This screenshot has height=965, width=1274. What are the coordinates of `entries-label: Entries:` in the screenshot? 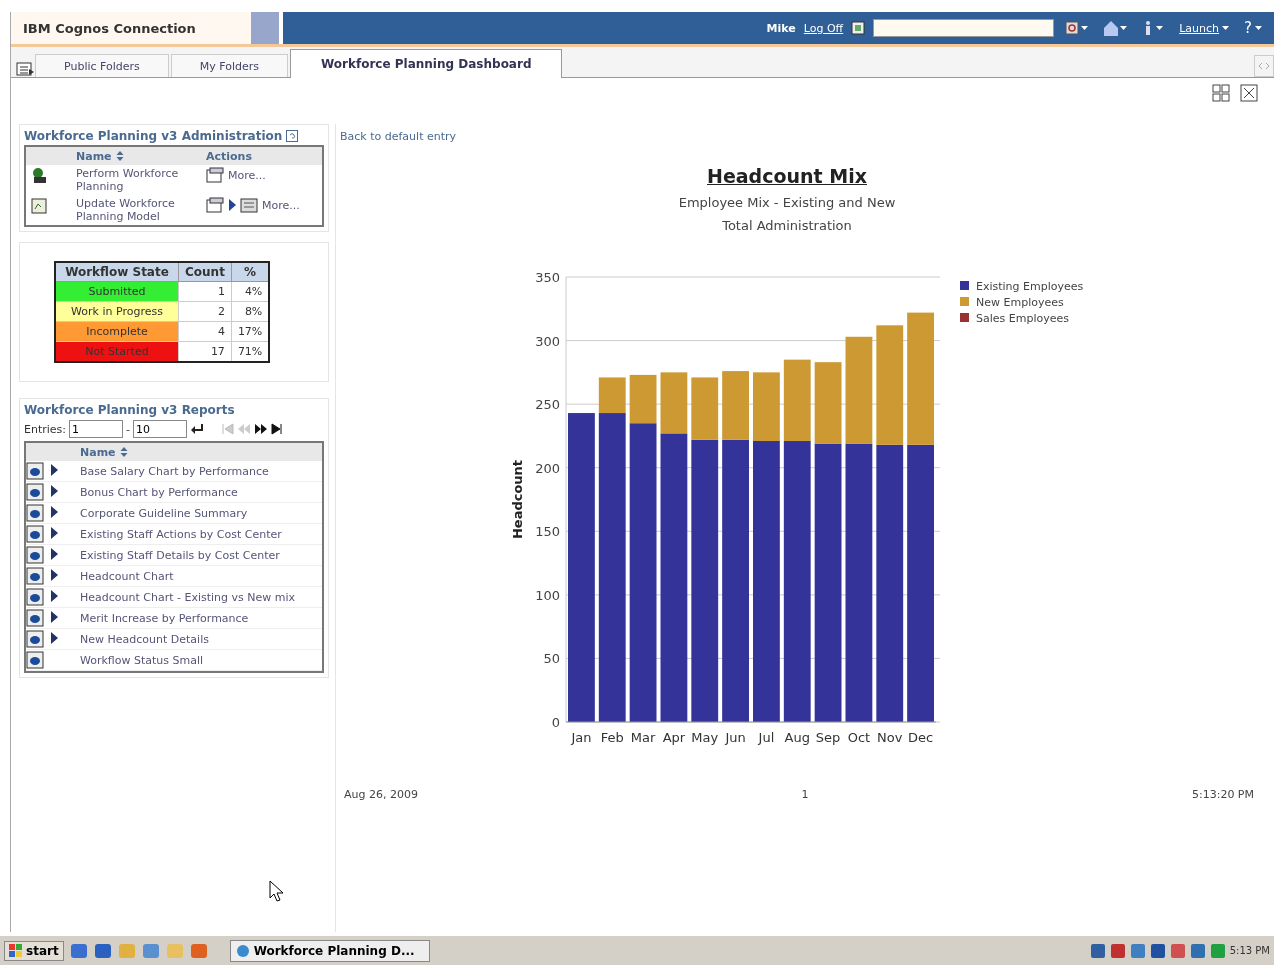 It's located at (45, 429).